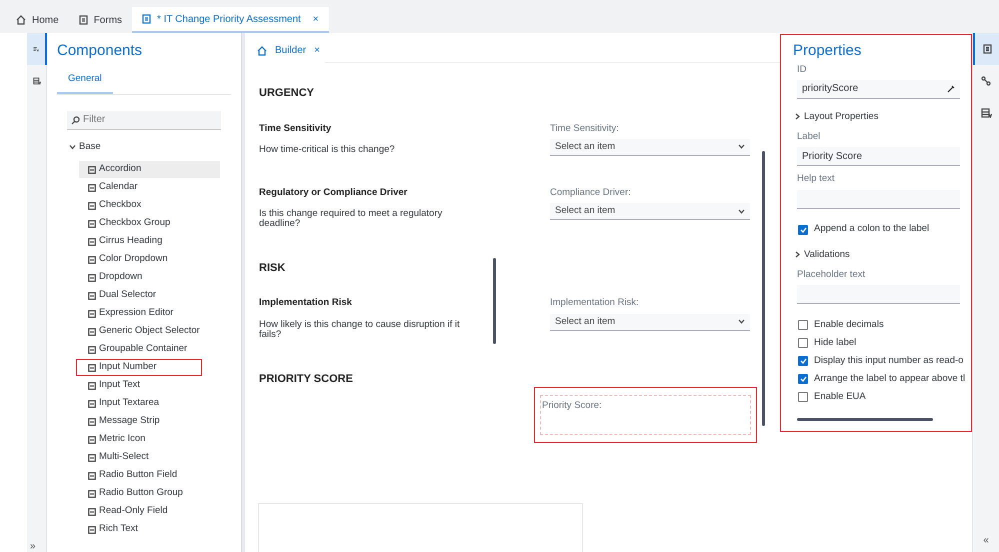 The image size is (999, 552). I want to click on question-title: Time Sensitivity, so click(295, 129).